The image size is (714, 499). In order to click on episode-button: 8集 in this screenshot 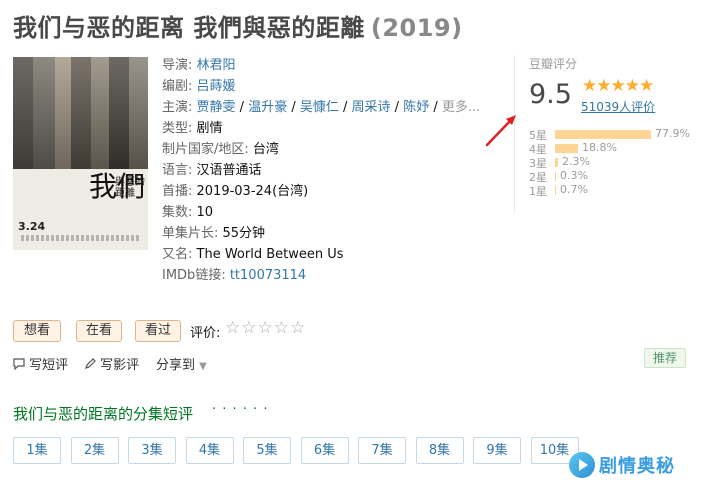, I will do `click(439, 450)`.